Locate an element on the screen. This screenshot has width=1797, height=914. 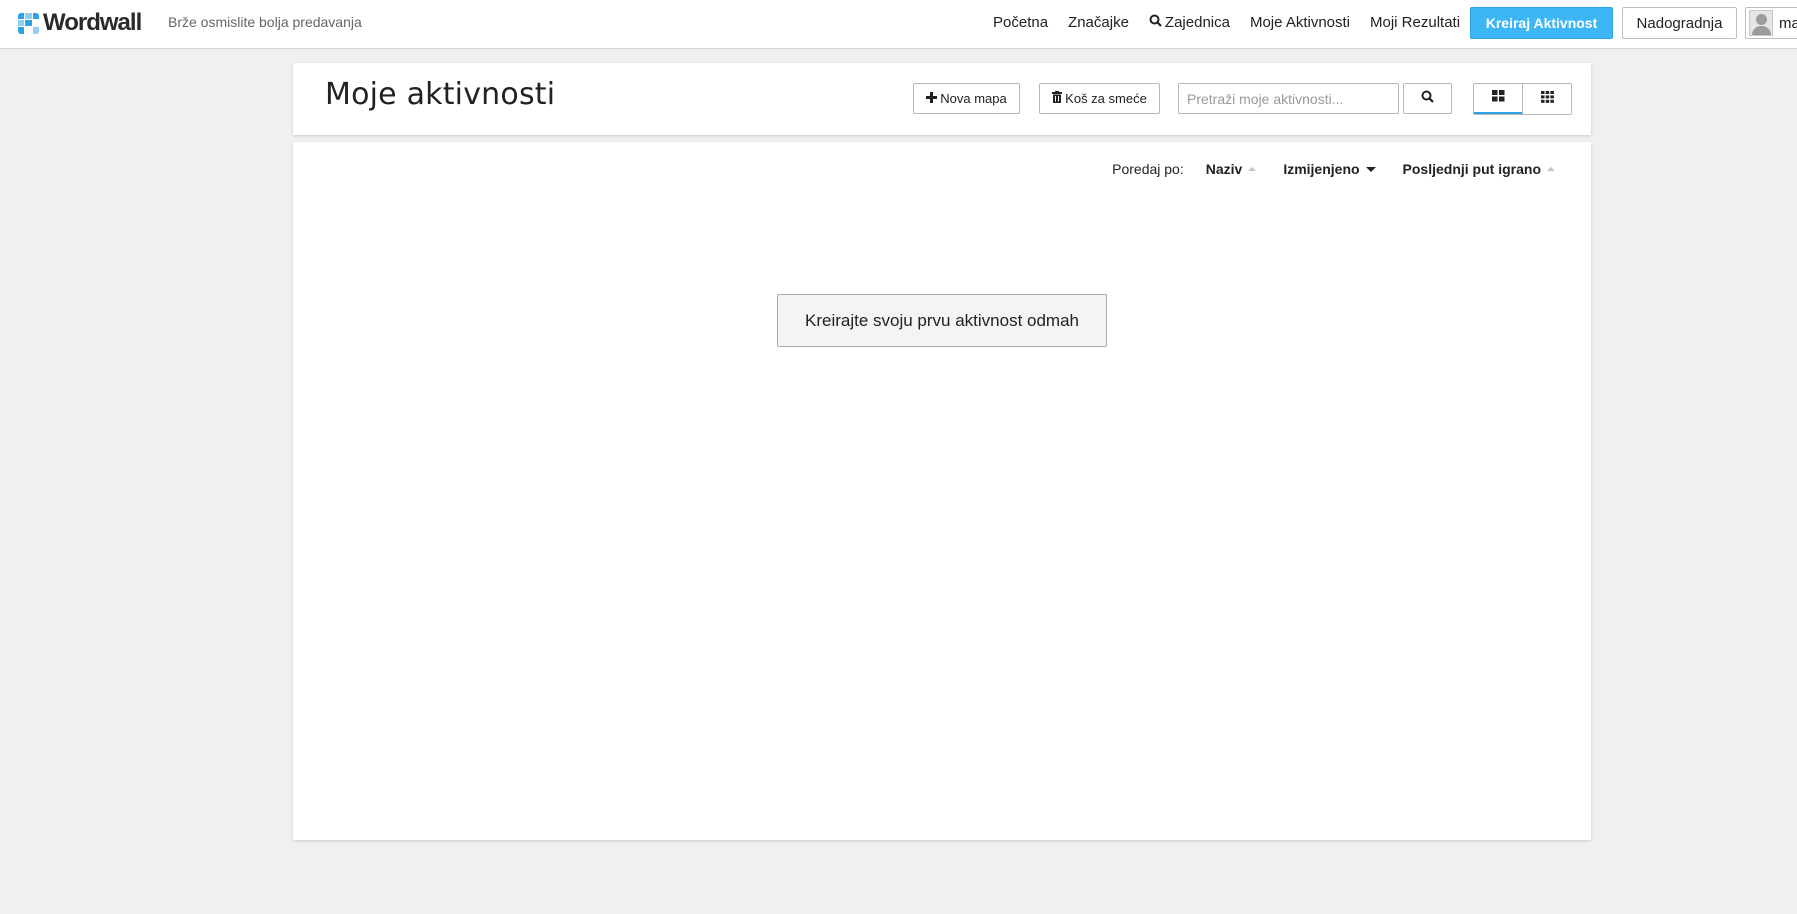
wordwall-logo: Wordwall is located at coordinates (80, 22).